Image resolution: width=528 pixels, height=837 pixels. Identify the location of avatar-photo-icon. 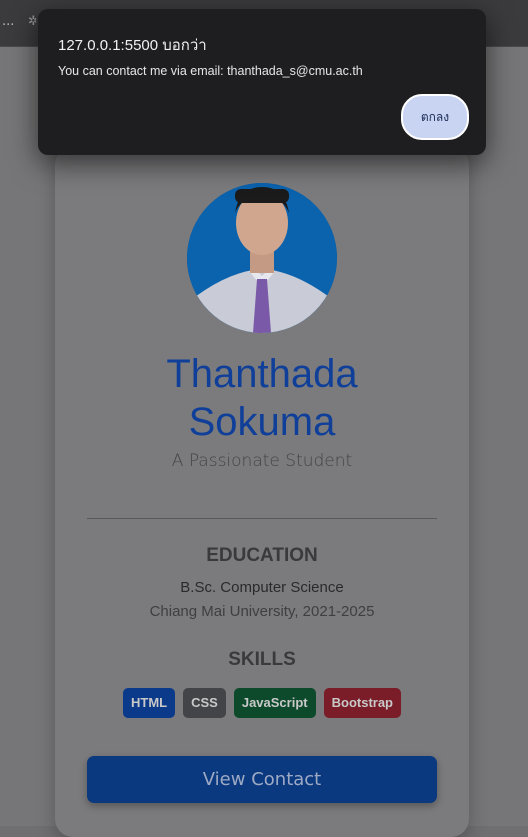
(262, 258).